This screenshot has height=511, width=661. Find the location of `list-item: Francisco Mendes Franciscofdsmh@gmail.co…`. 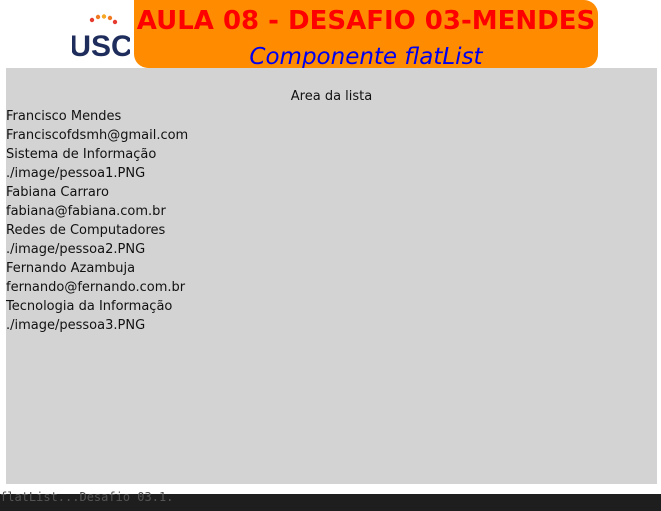

list-item: Francisco Mendes Franciscofdsmh@gmail.co… is located at coordinates (97, 145).